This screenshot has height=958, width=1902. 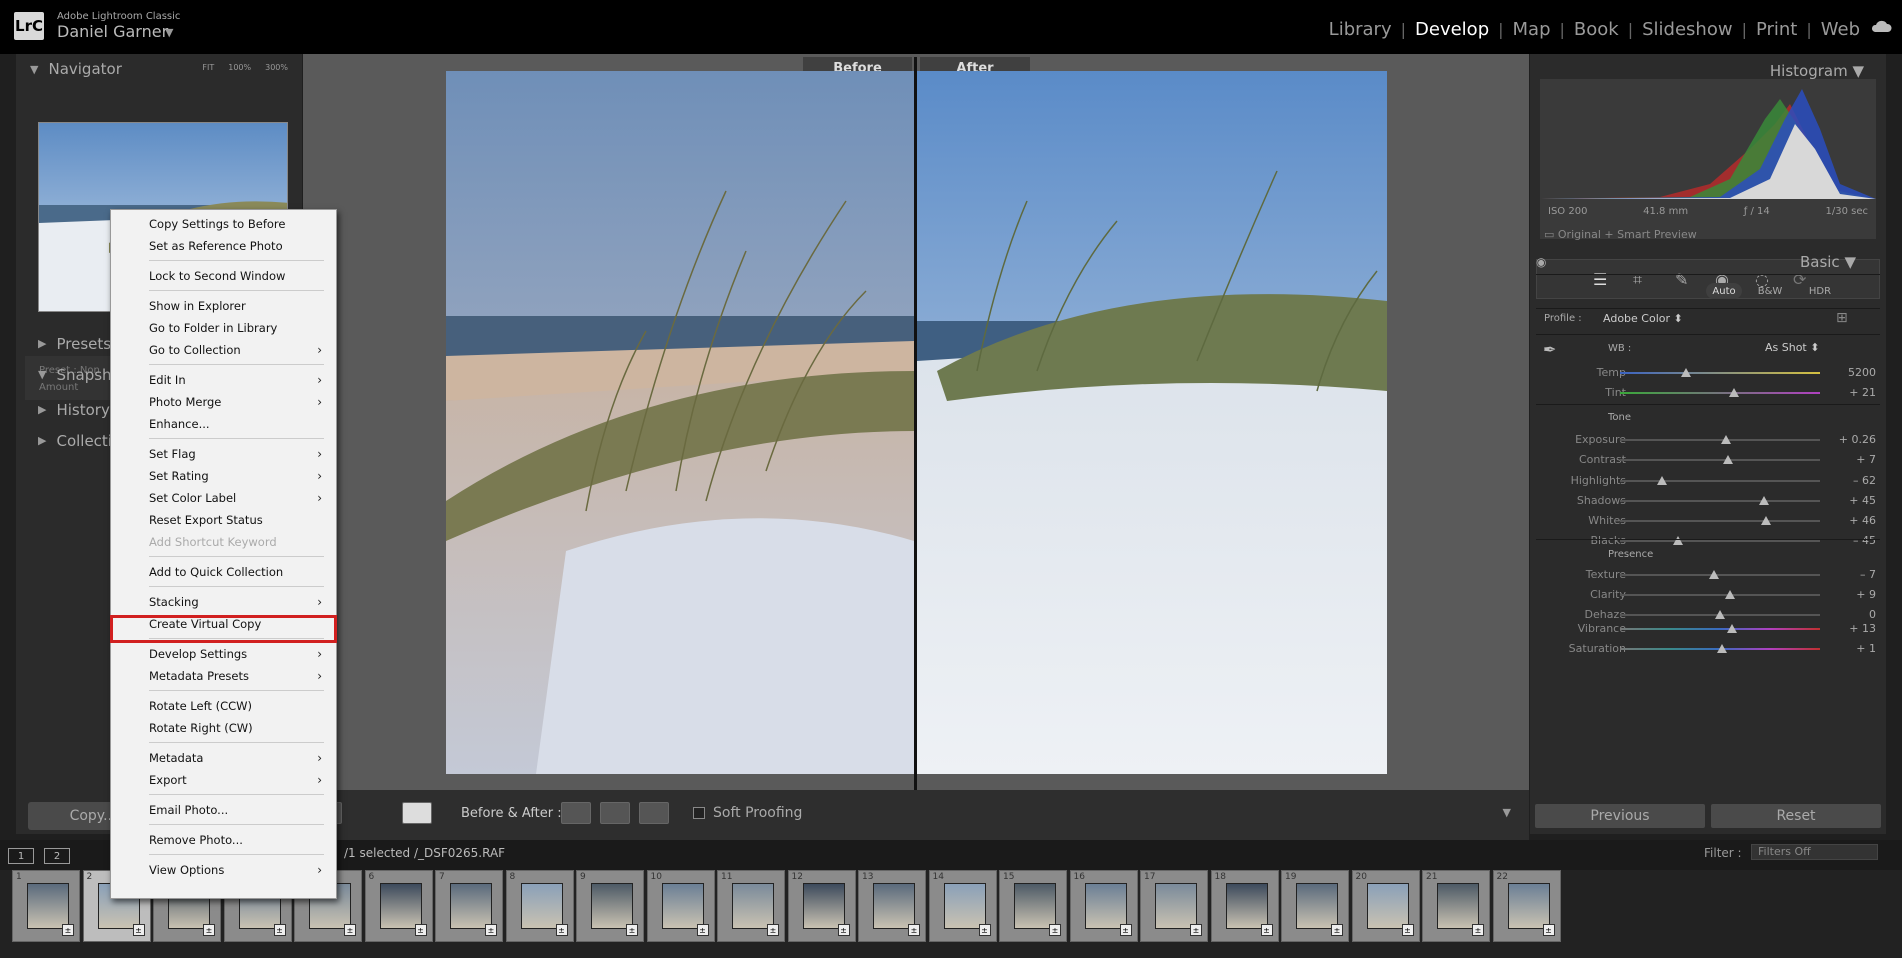 I want to click on user-name: Daniel Garner, so click(x=112, y=31).